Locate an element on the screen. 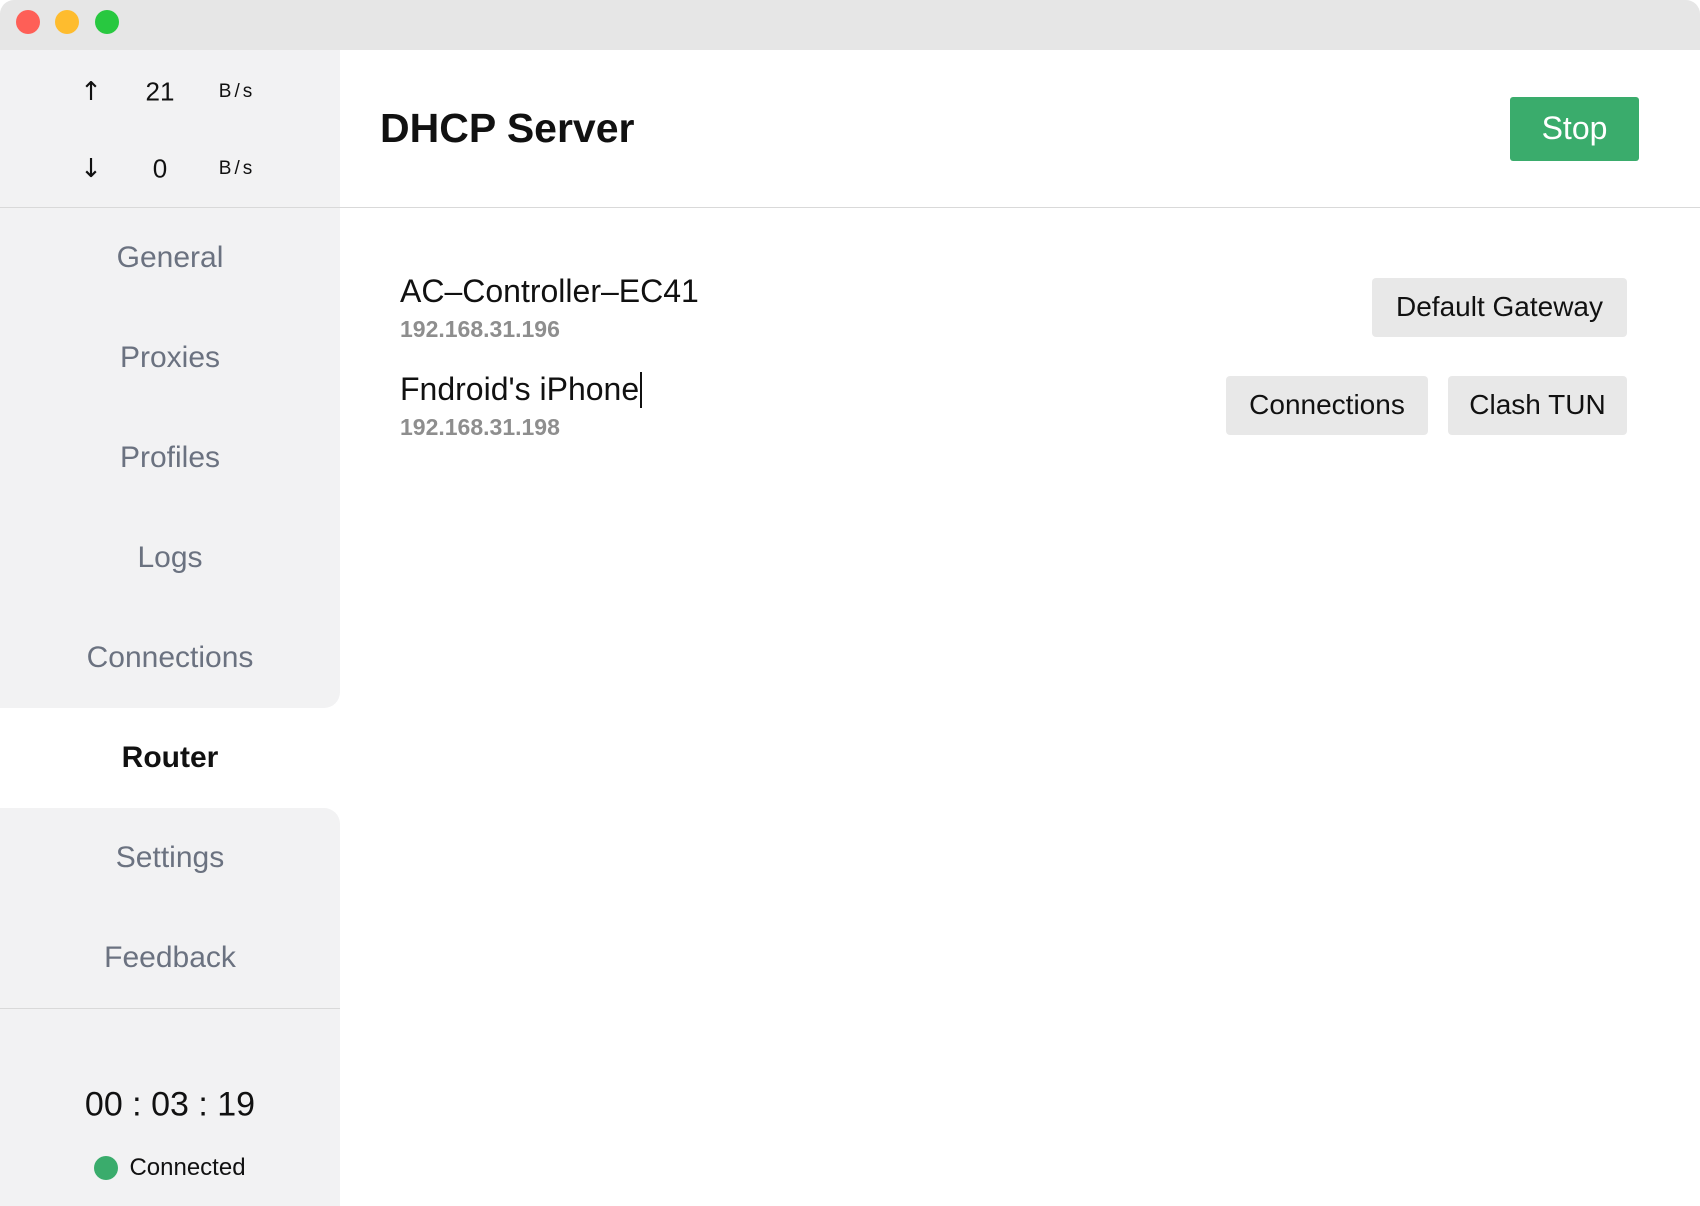 The width and height of the screenshot is (1700, 1206). status-dot-icon is located at coordinates (106, 1168).